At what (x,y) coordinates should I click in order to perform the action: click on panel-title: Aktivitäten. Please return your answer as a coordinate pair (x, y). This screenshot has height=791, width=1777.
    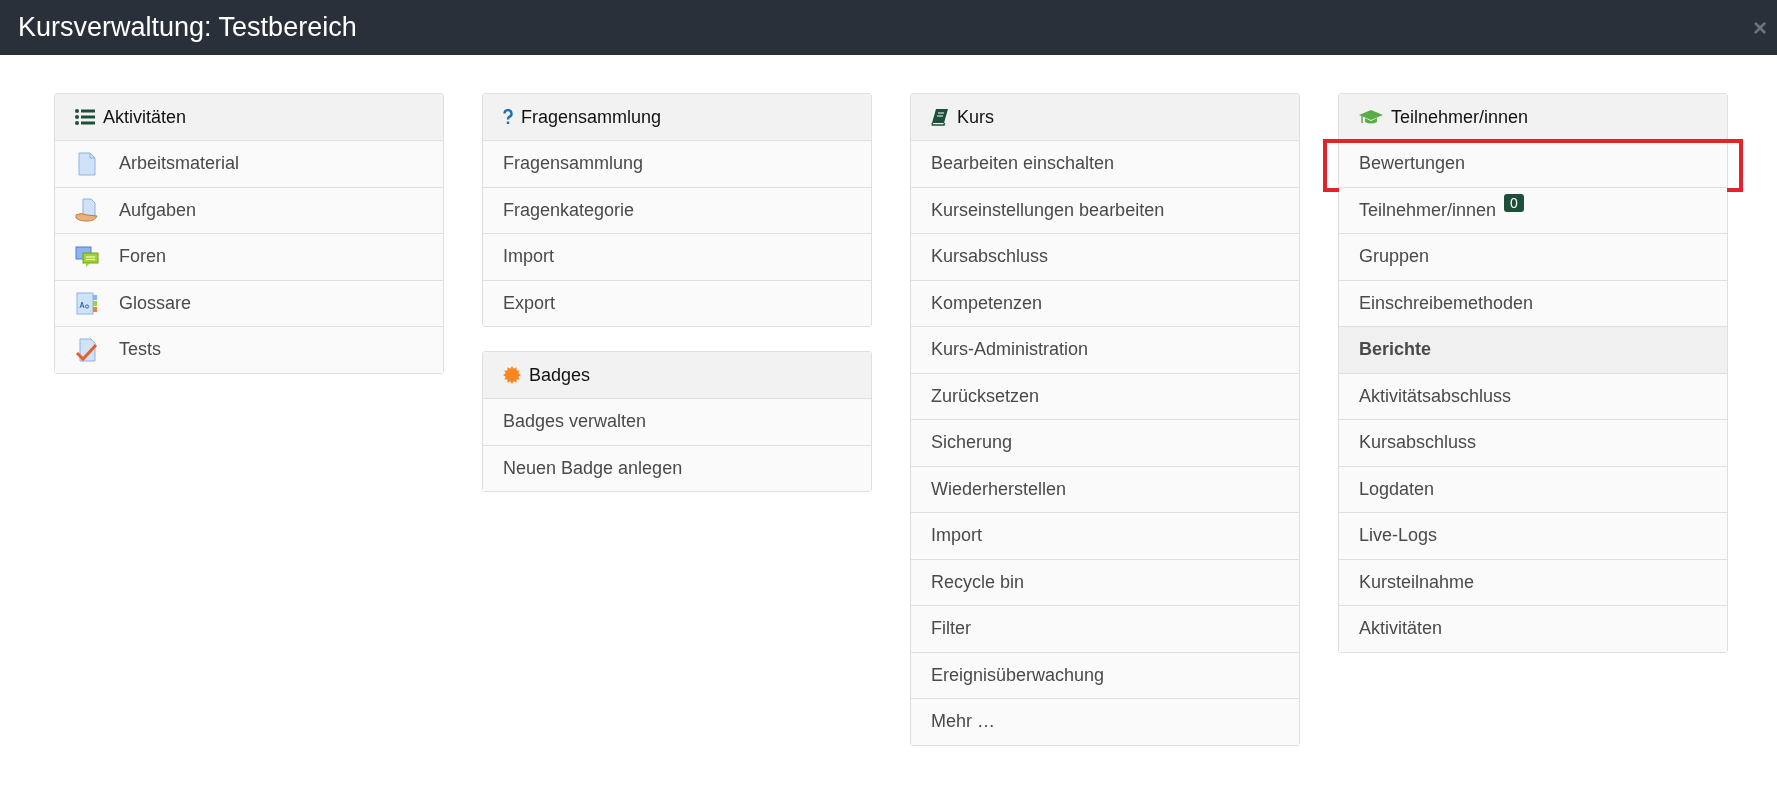
    Looking at the image, I should click on (145, 117).